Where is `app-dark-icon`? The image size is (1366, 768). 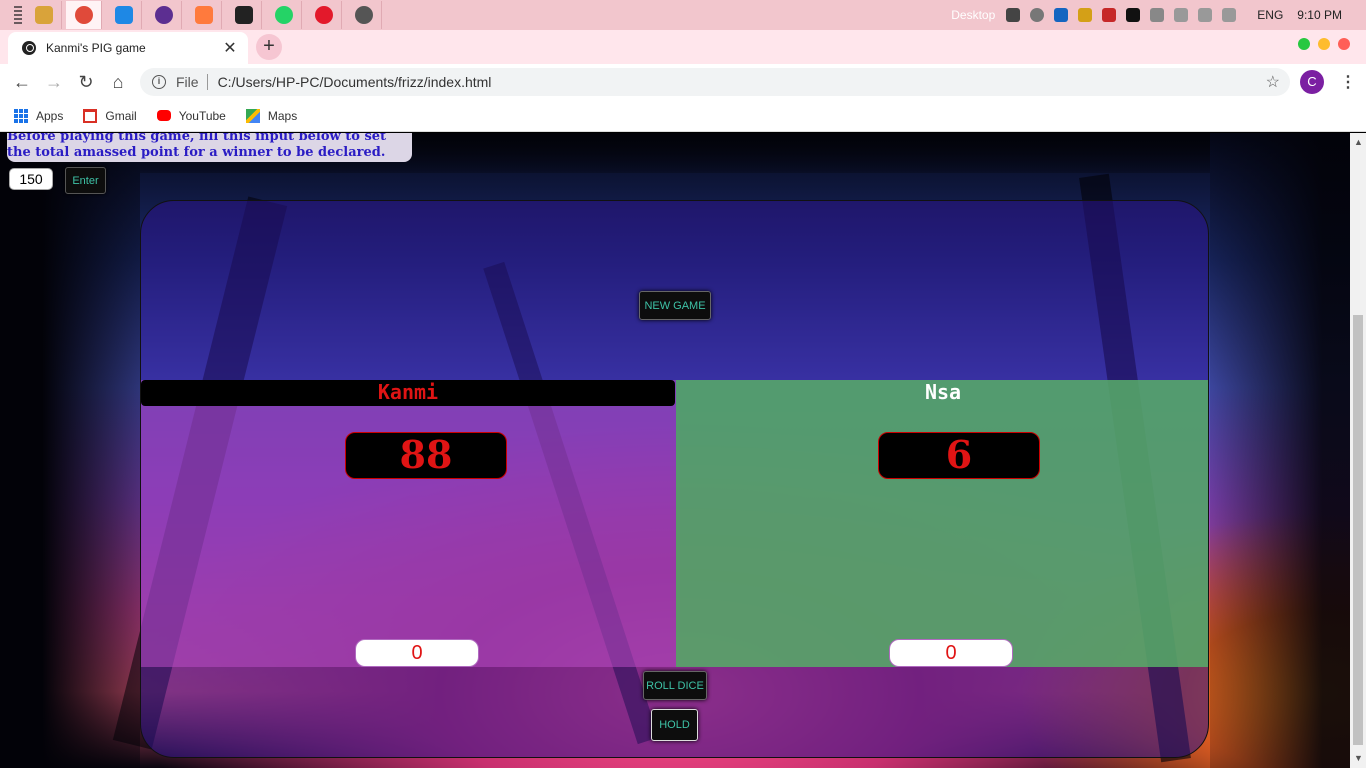 app-dark-icon is located at coordinates (243, 15).